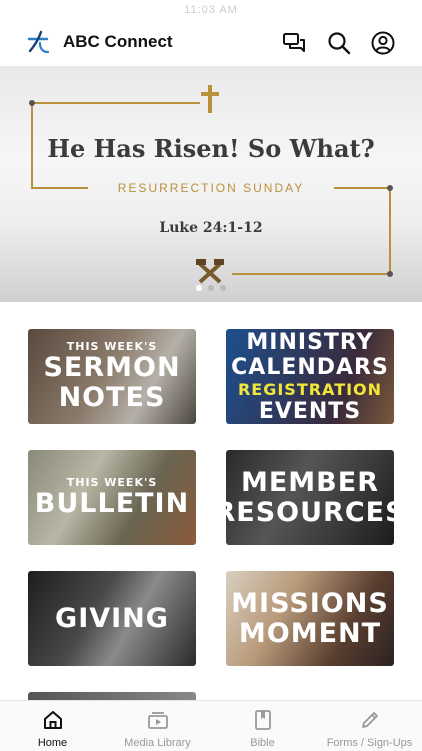 The width and height of the screenshot is (422, 751). What do you see at coordinates (369, 743) in the screenshot?
I see `tab-forms-label: Forms / Sign-Ups` at bounding box center [369, 743].